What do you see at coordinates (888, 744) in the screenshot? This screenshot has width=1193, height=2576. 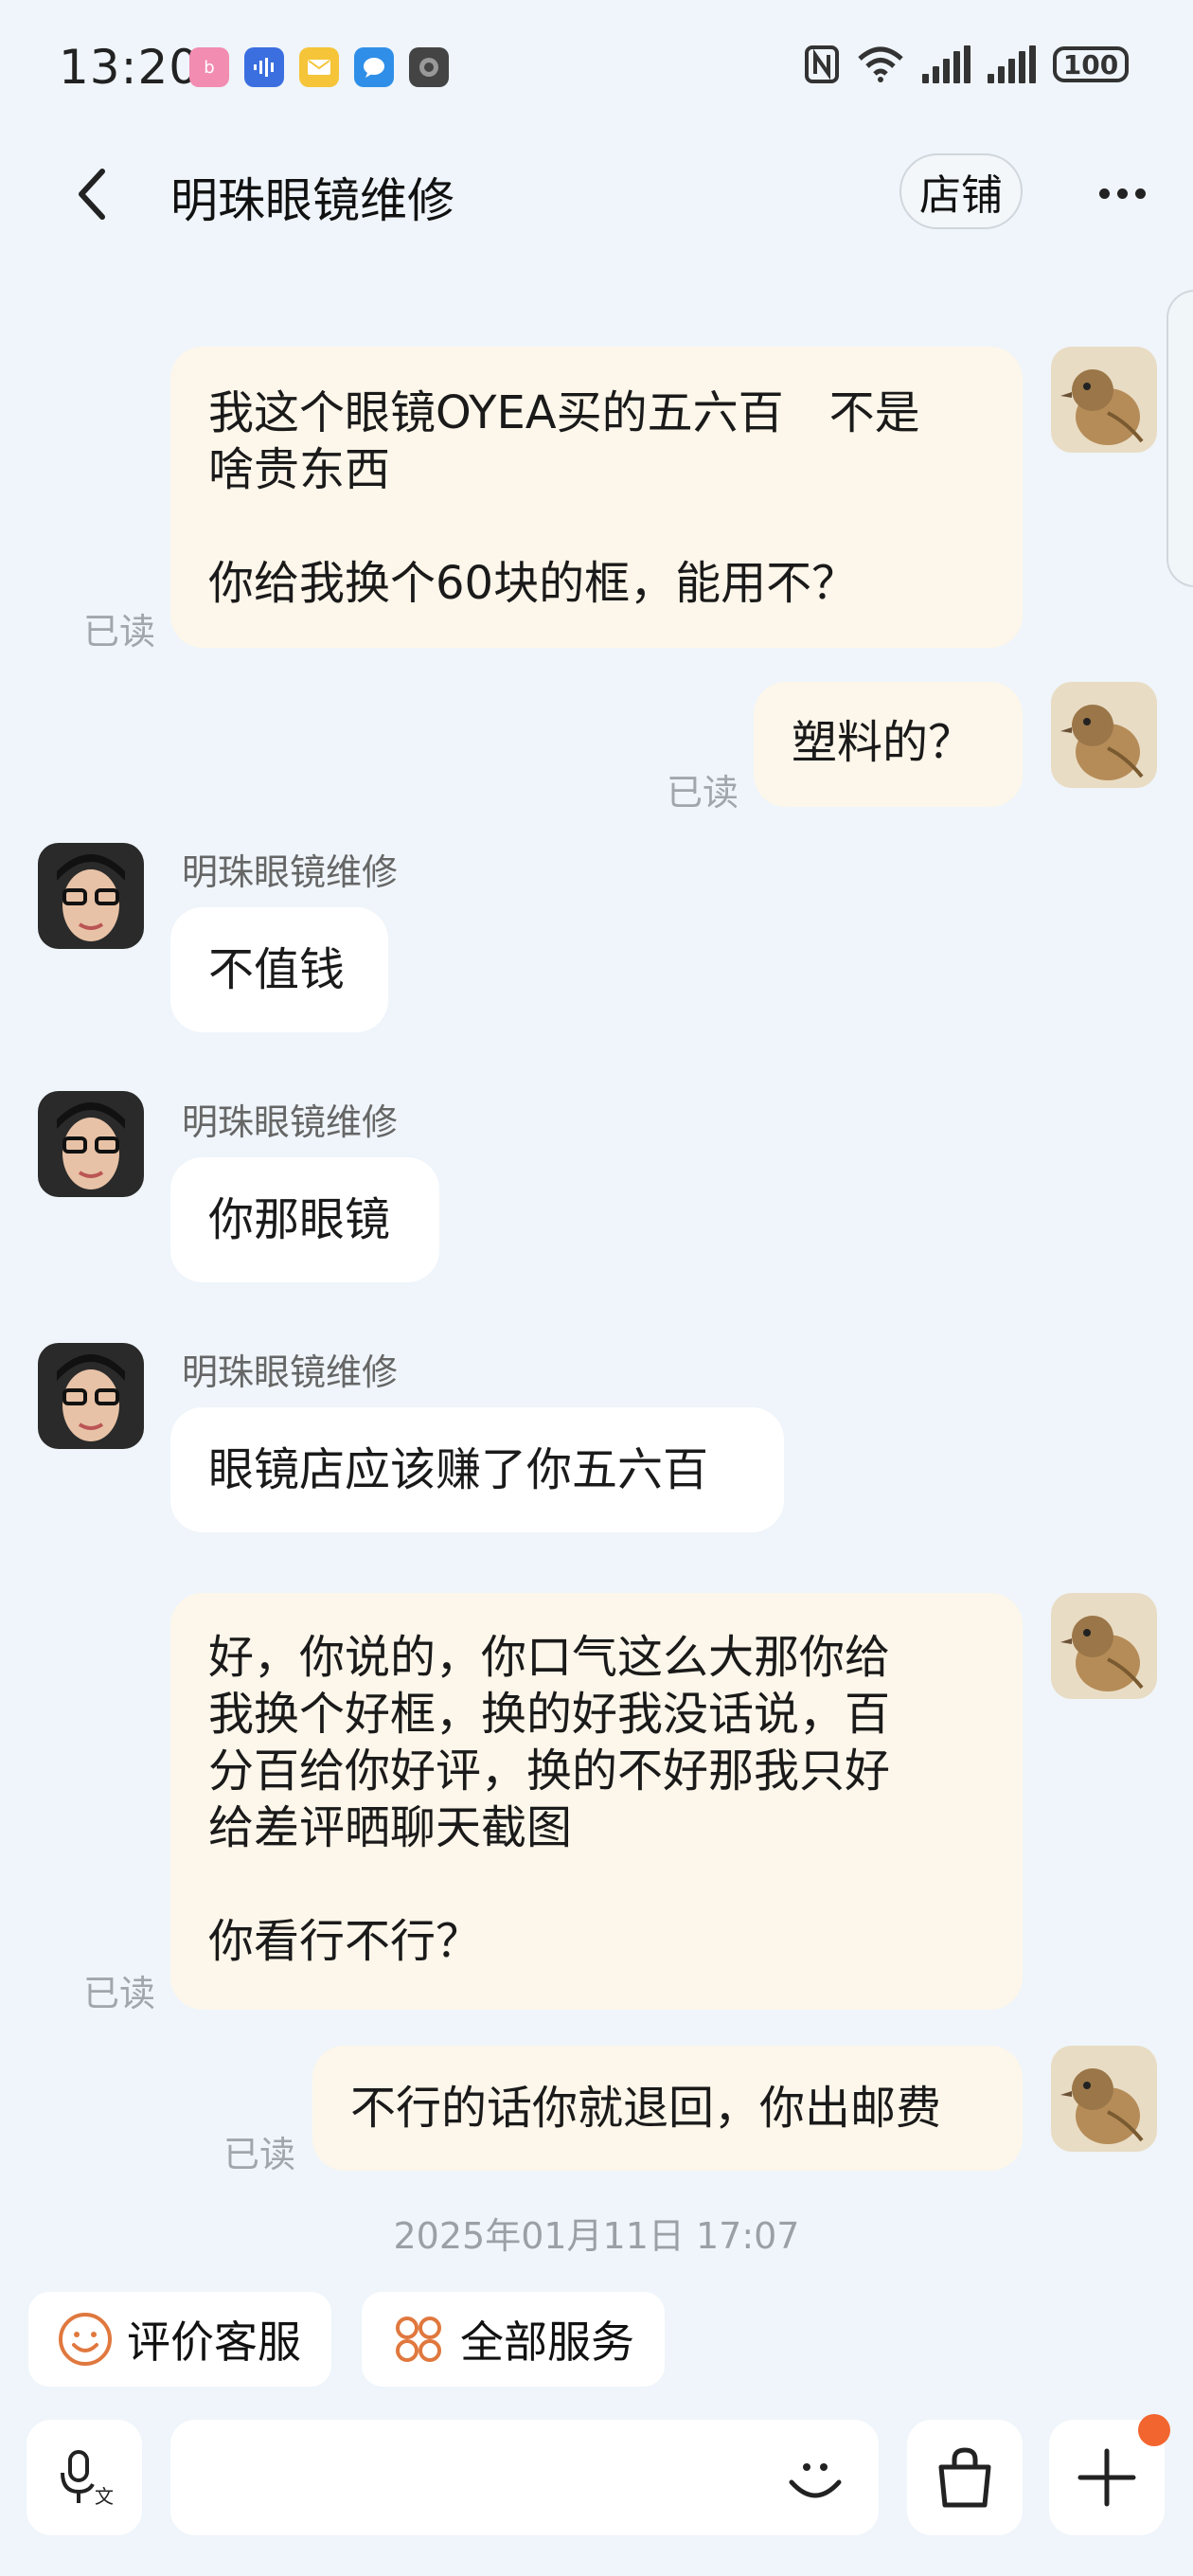 I see `message-bubble-outgoing: 塑料的？` at bounding box center [888, 744].